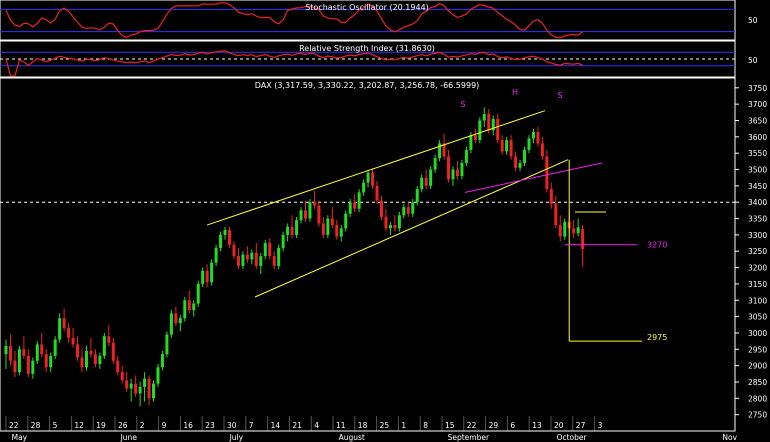  What do you see at coordinates (367, 48) in the screenshot?
I see `rsi-title: Relative Strength Index (31.8630)` at bounding box center [367, 48].